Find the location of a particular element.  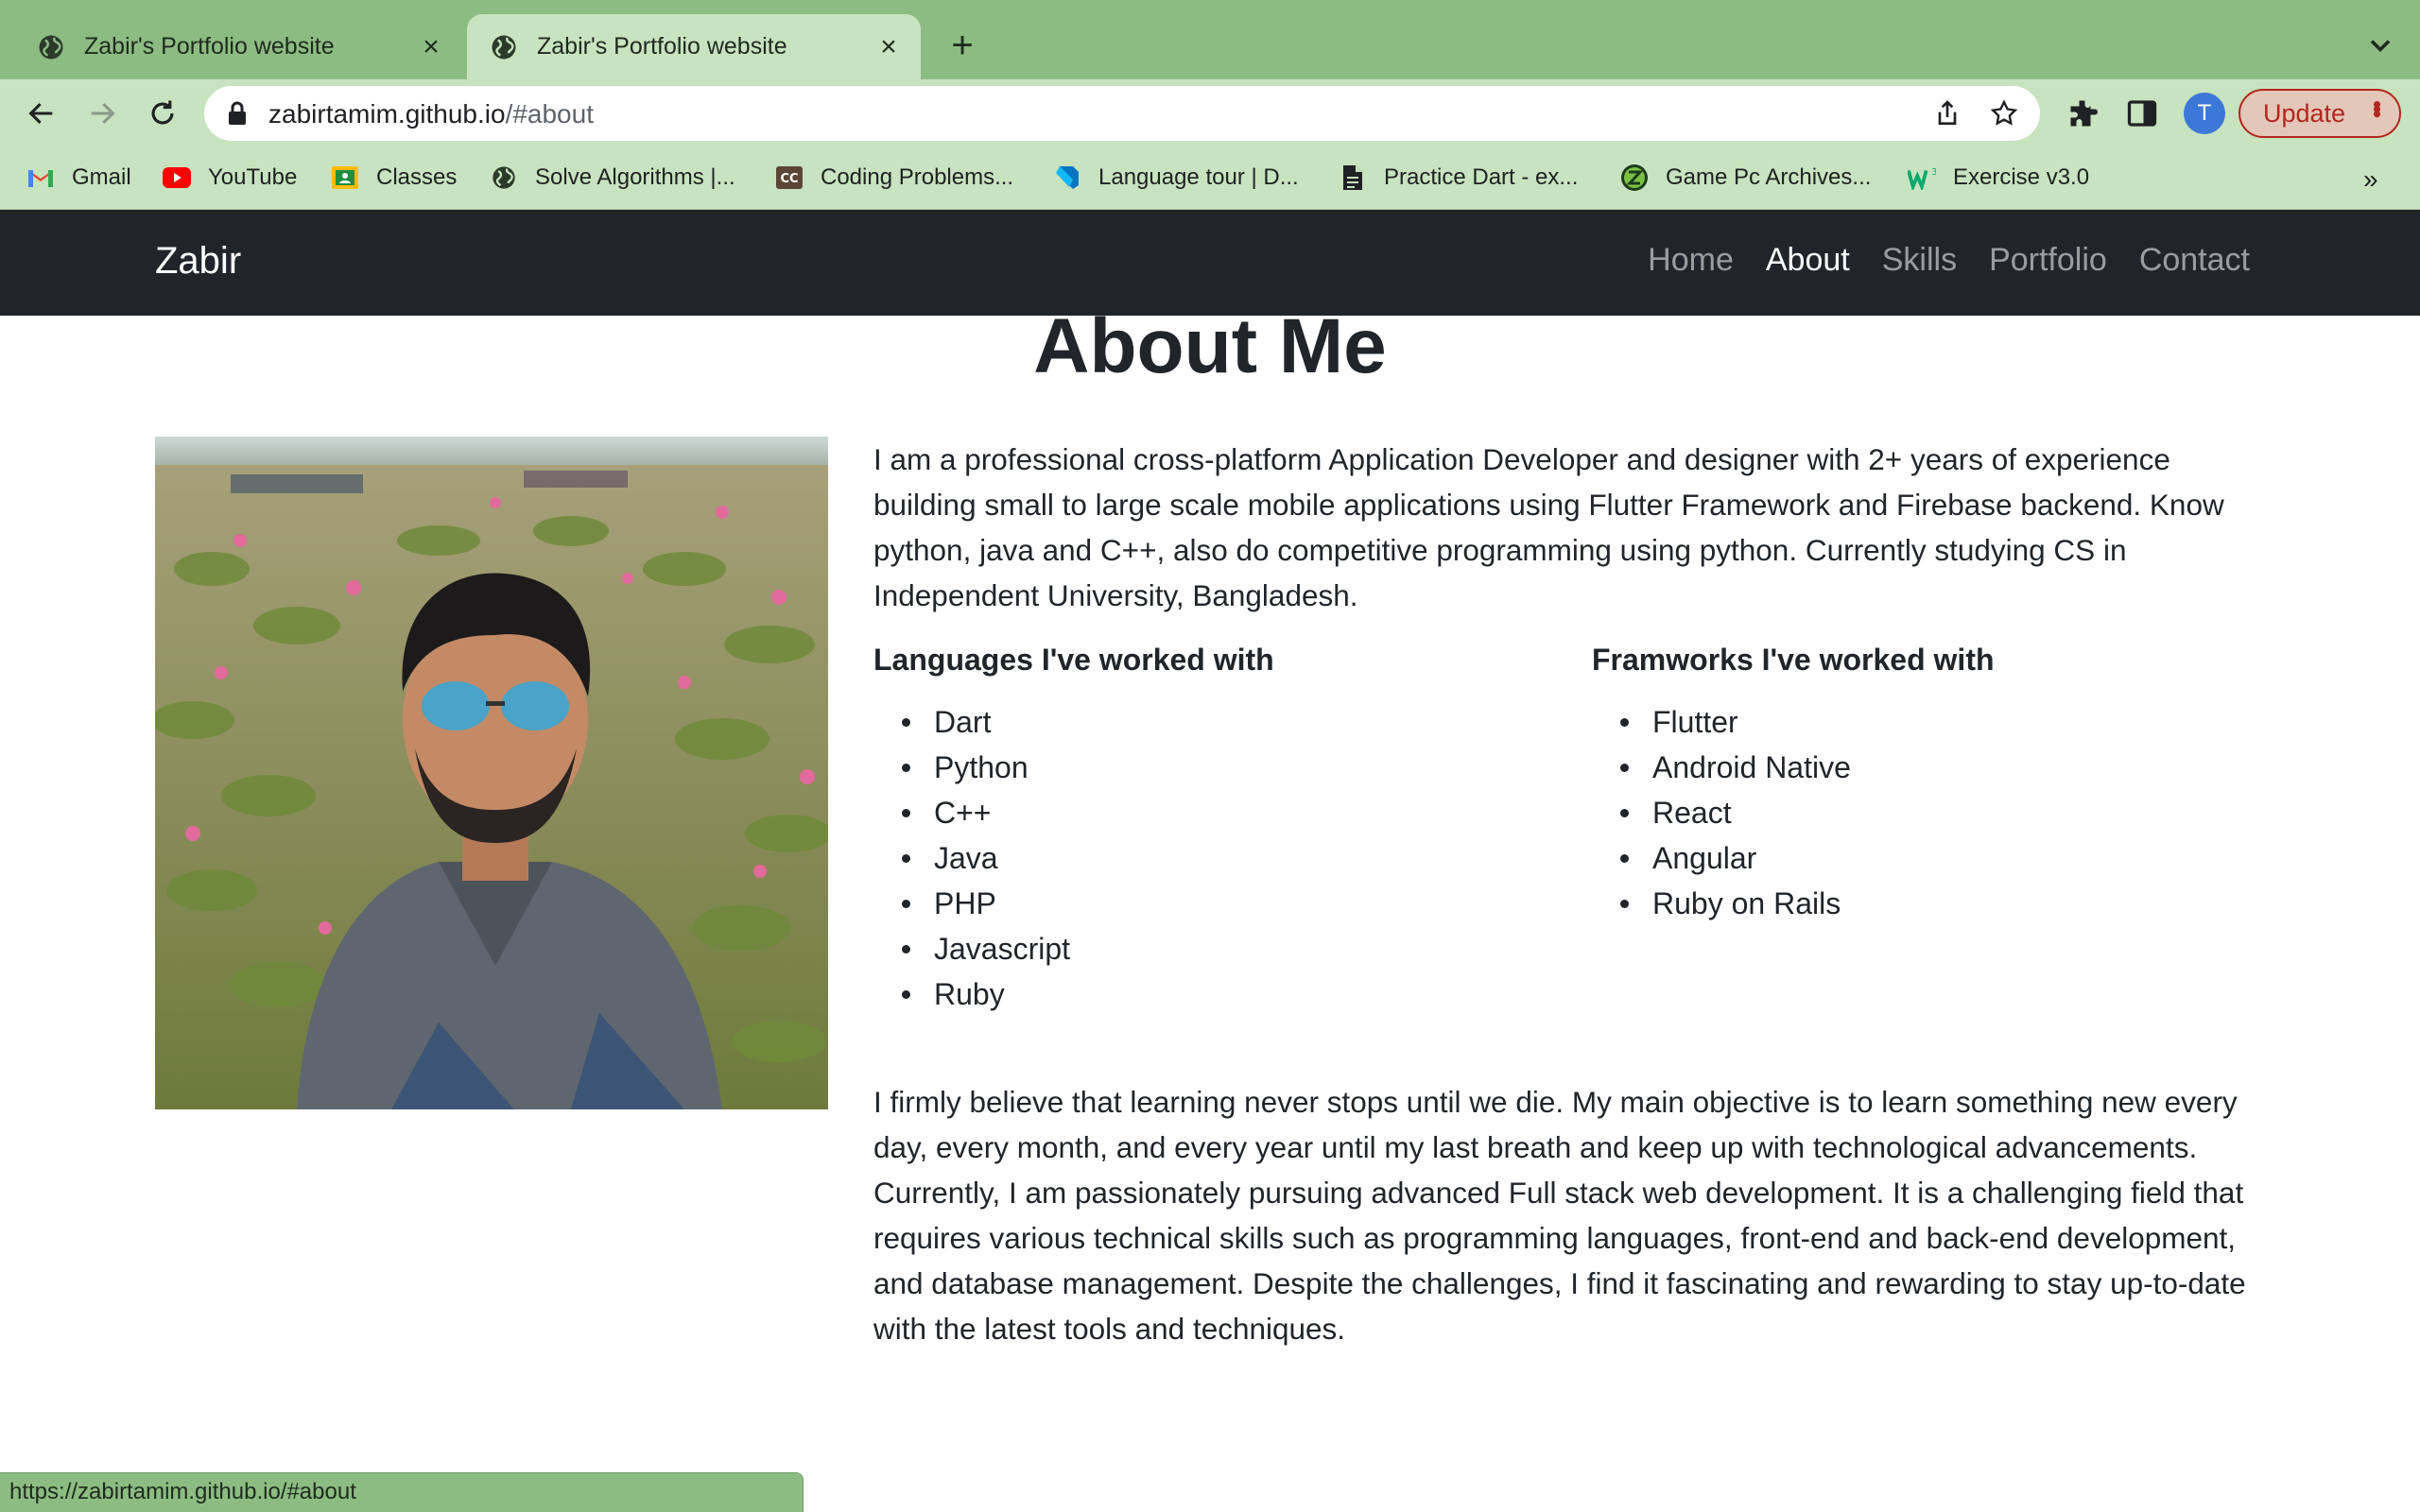

list-item: C++ is located at coordinates (971, 812).